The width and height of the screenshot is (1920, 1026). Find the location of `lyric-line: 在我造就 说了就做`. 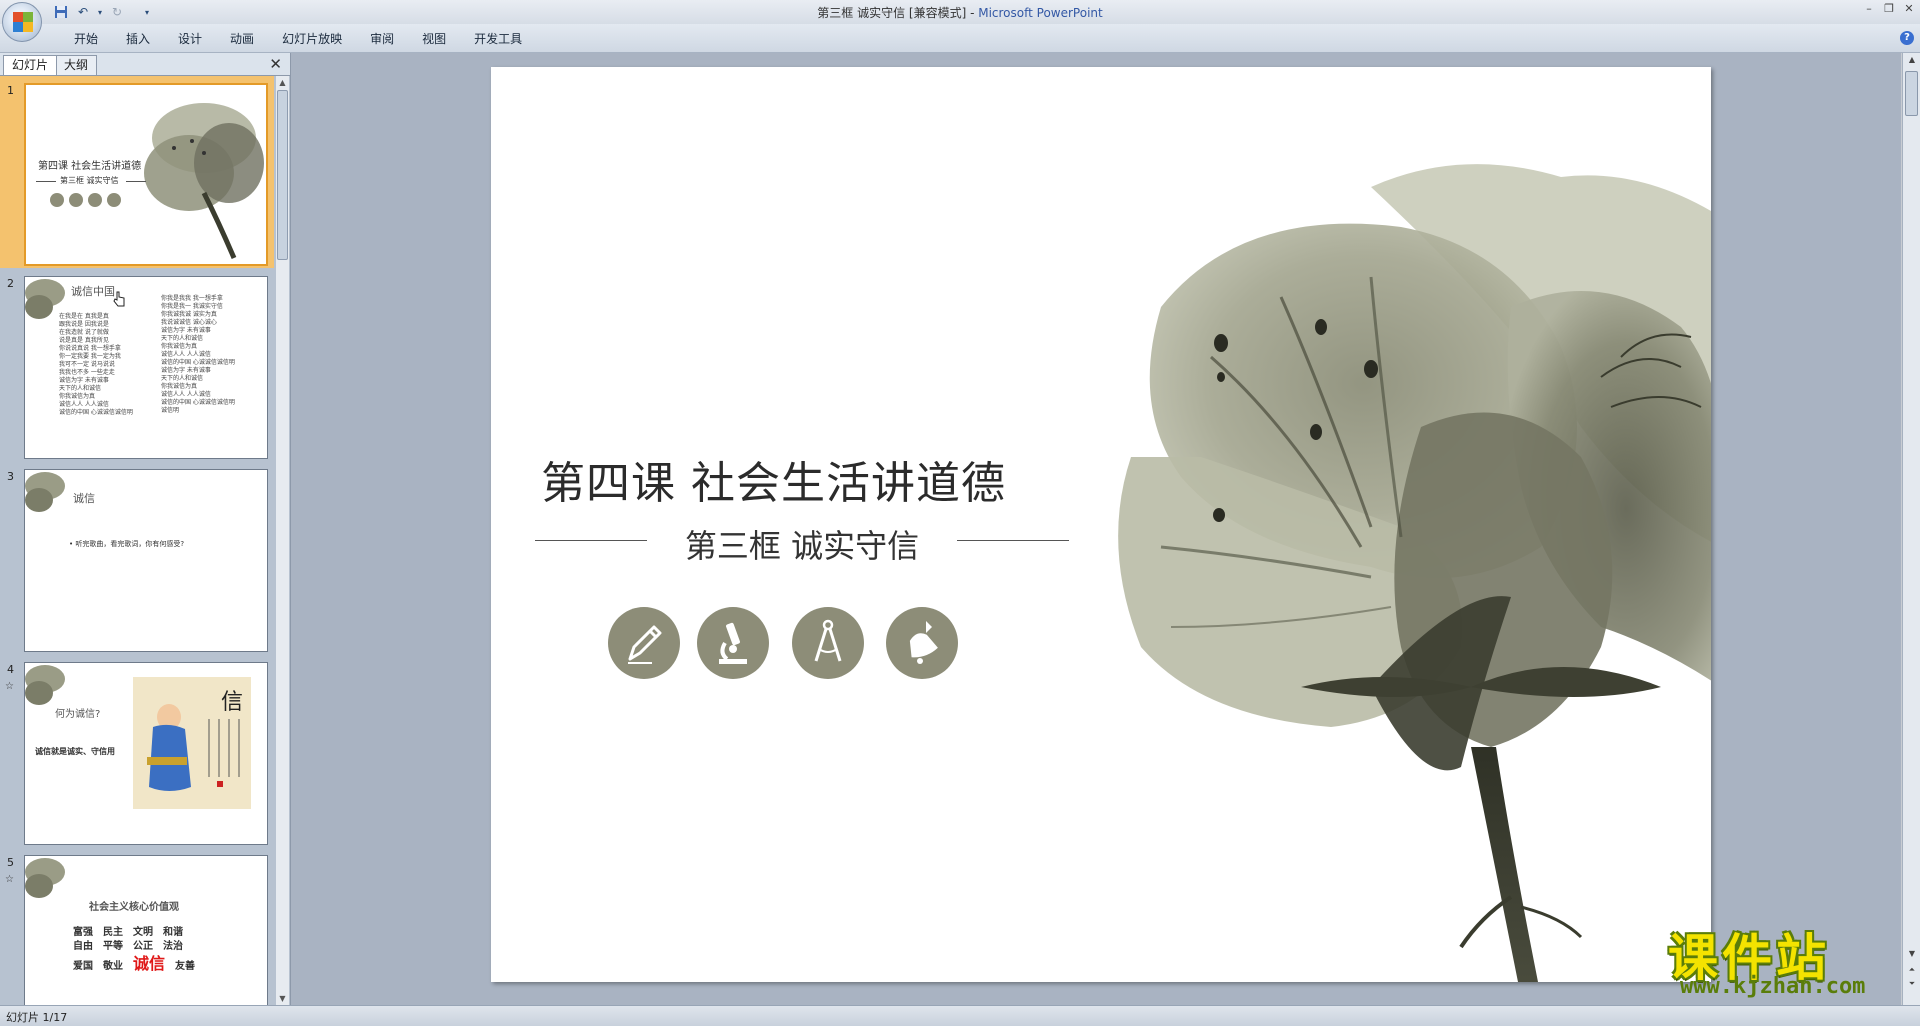

lyric-line: 在我造就 说了就做 is located at coordinates (84, 332).